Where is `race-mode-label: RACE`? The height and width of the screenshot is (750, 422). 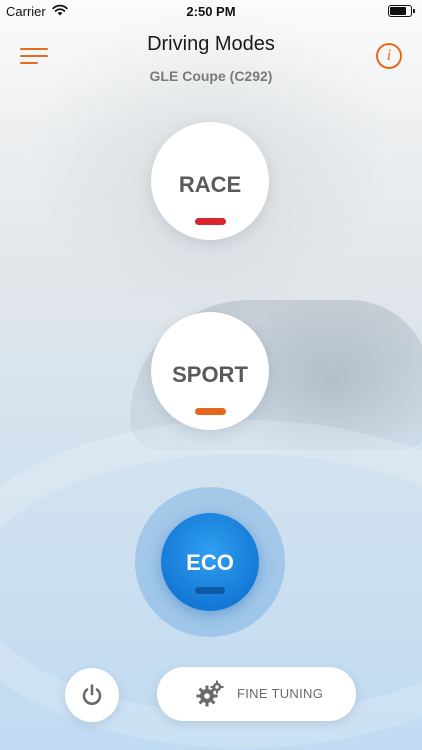
race-mode-label: RACE is located at coordinates (210, 184).